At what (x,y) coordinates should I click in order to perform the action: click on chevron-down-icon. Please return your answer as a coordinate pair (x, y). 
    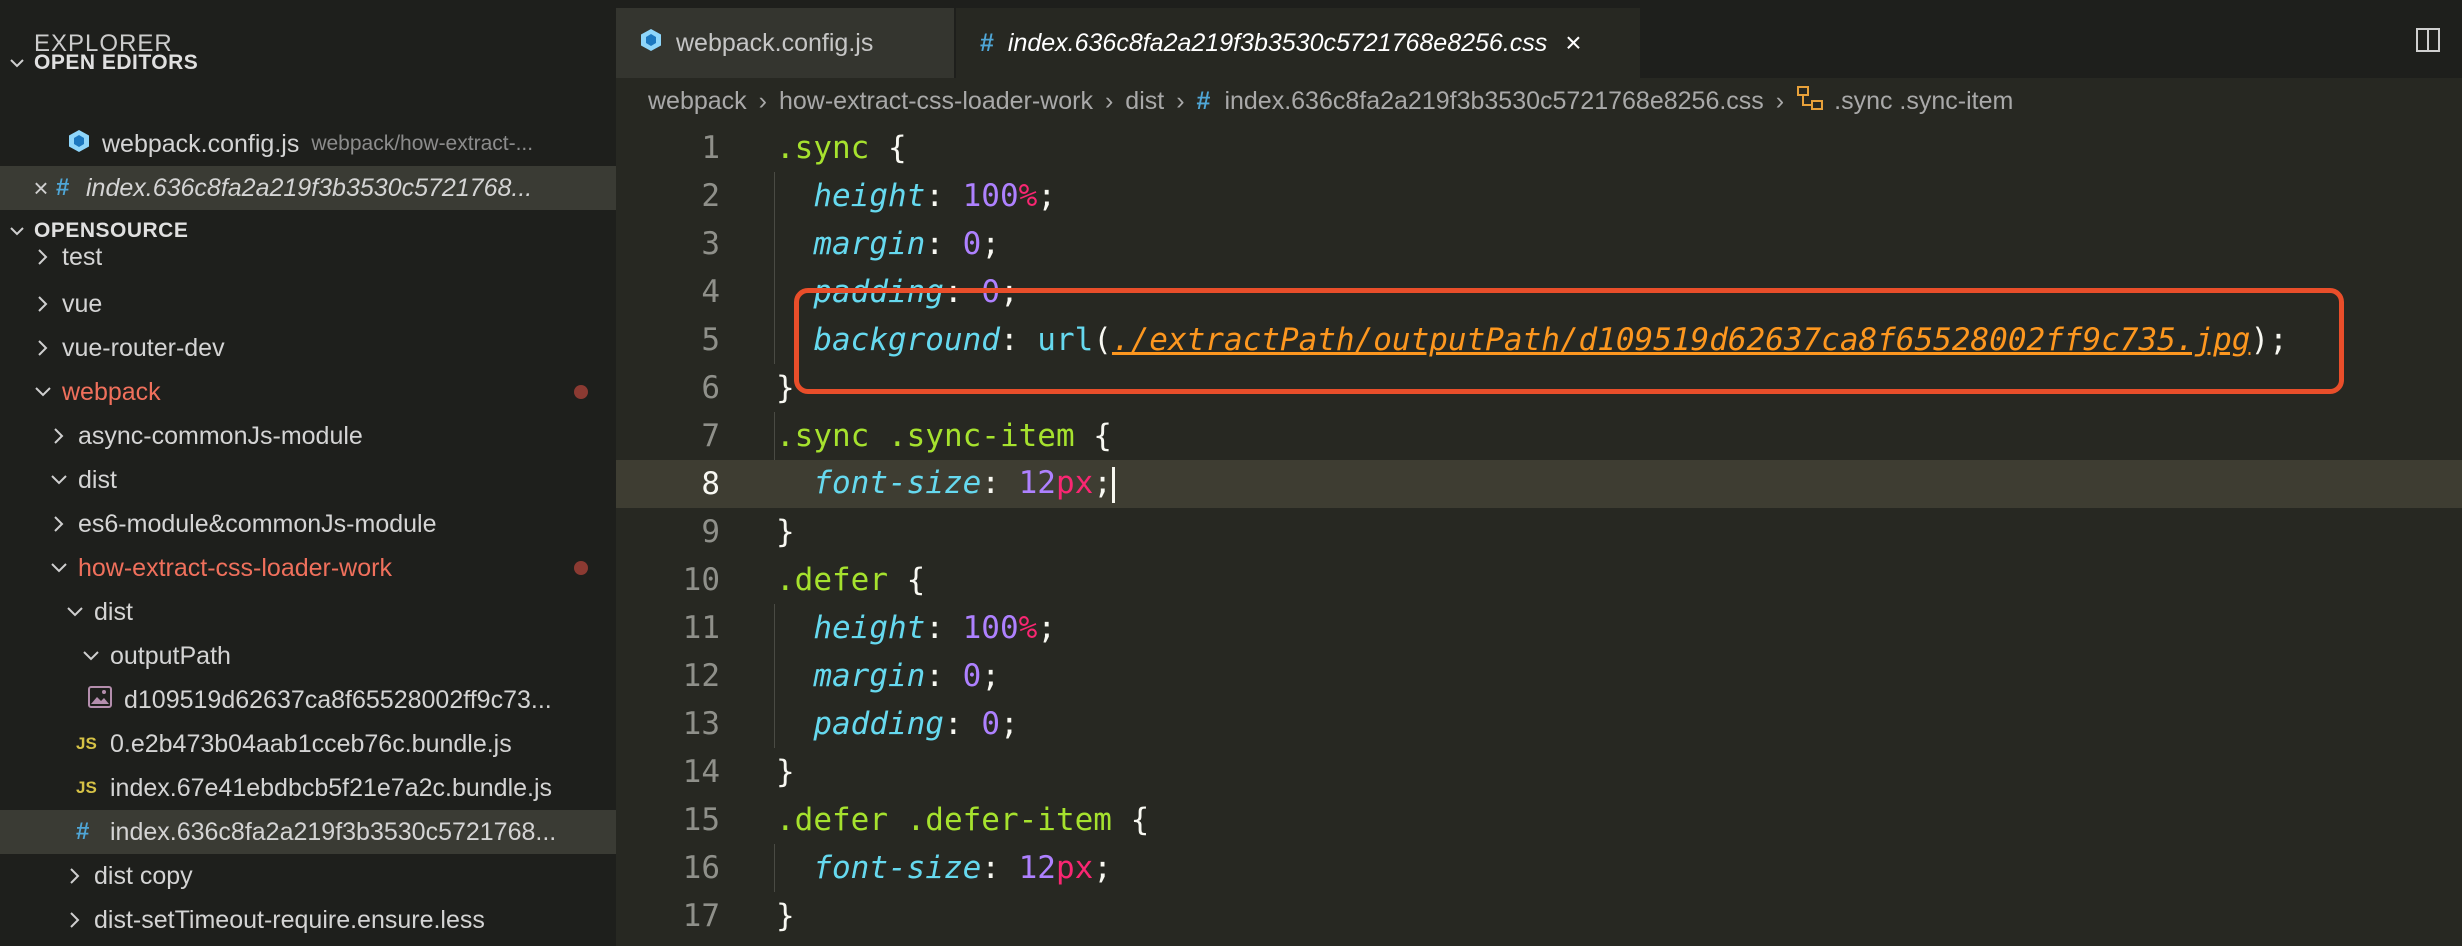
    Looking at the image, I should click on (91, 656).